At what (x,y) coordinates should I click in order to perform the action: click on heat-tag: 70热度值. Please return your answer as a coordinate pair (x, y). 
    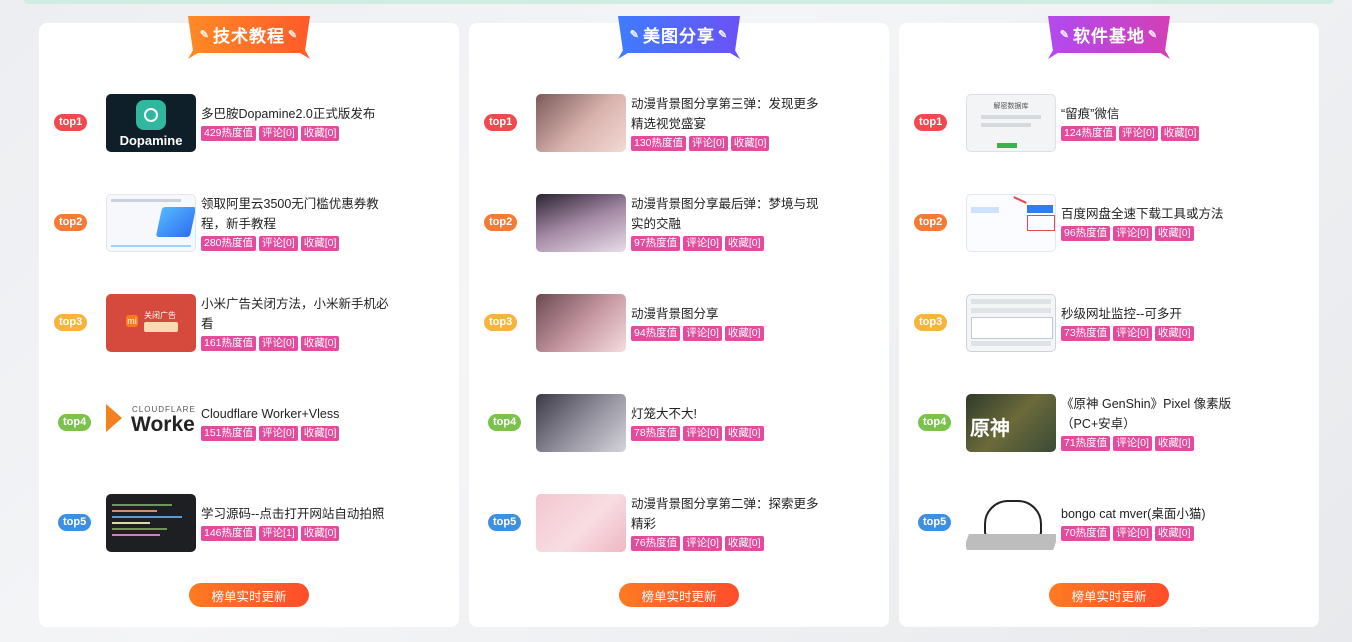
    Looking at the image, I should click on (1086, 533).